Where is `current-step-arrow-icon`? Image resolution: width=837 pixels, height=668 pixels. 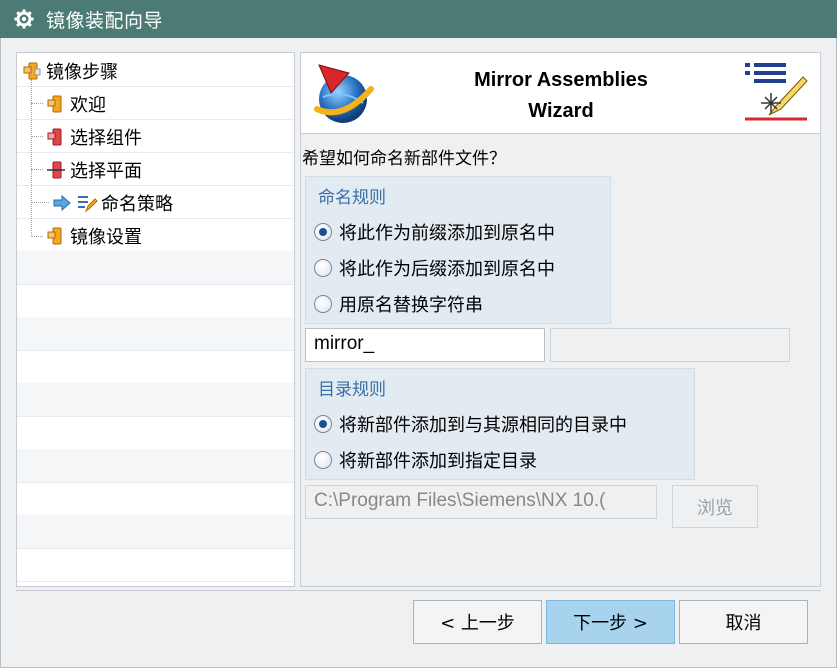
current-step-arrow-icon is located at coordinates (62, 202).